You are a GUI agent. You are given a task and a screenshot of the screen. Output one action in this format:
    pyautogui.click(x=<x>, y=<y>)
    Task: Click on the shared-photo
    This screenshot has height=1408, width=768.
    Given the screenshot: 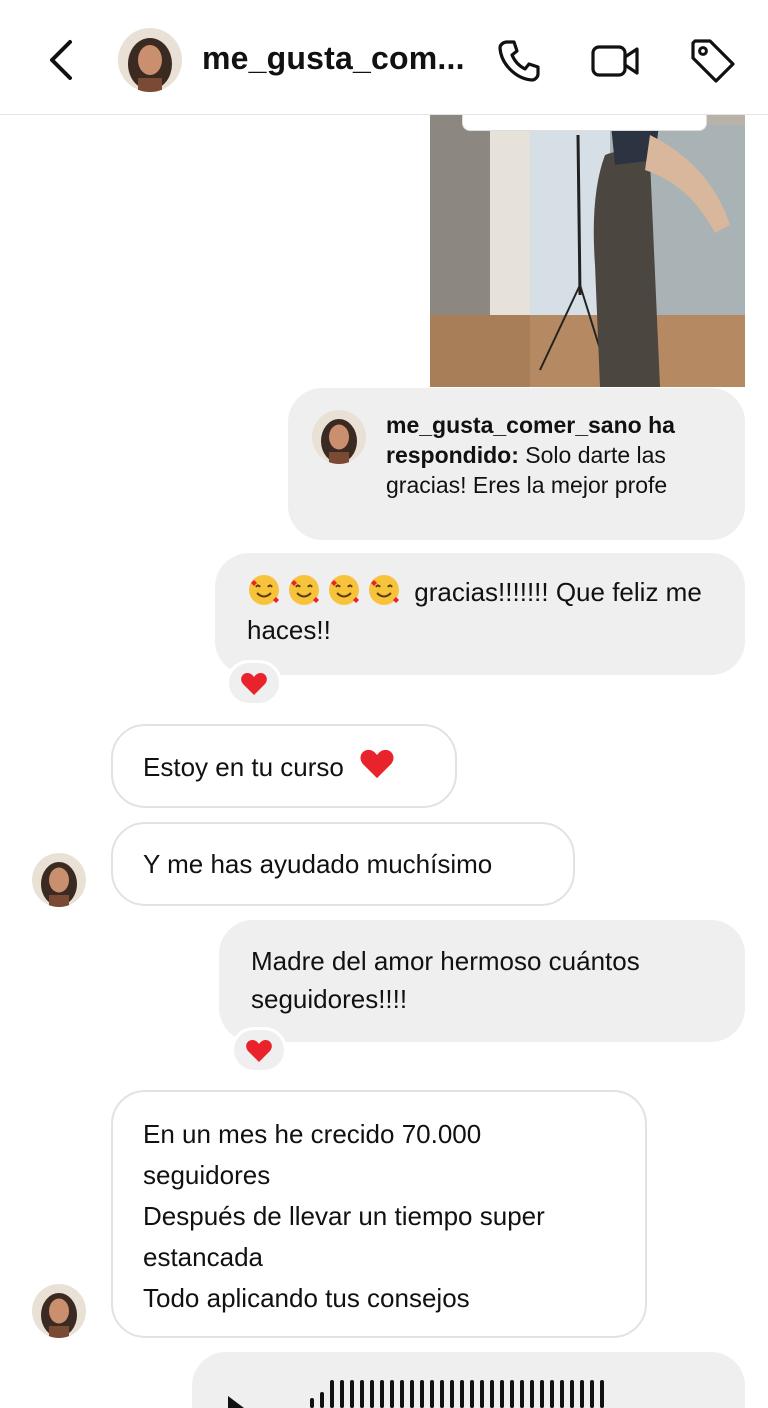 What is the action you would take?
    pyautogui.click(x=587, y=251)
    